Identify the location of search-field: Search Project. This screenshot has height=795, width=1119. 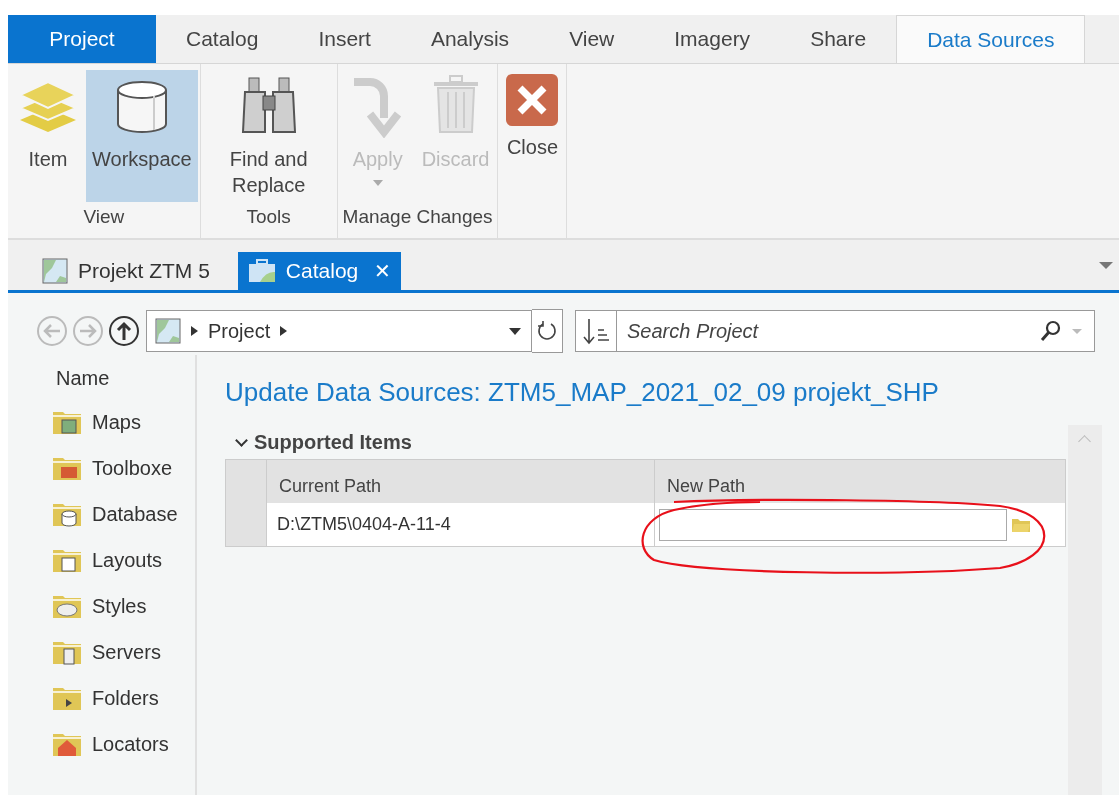
(856, 331).